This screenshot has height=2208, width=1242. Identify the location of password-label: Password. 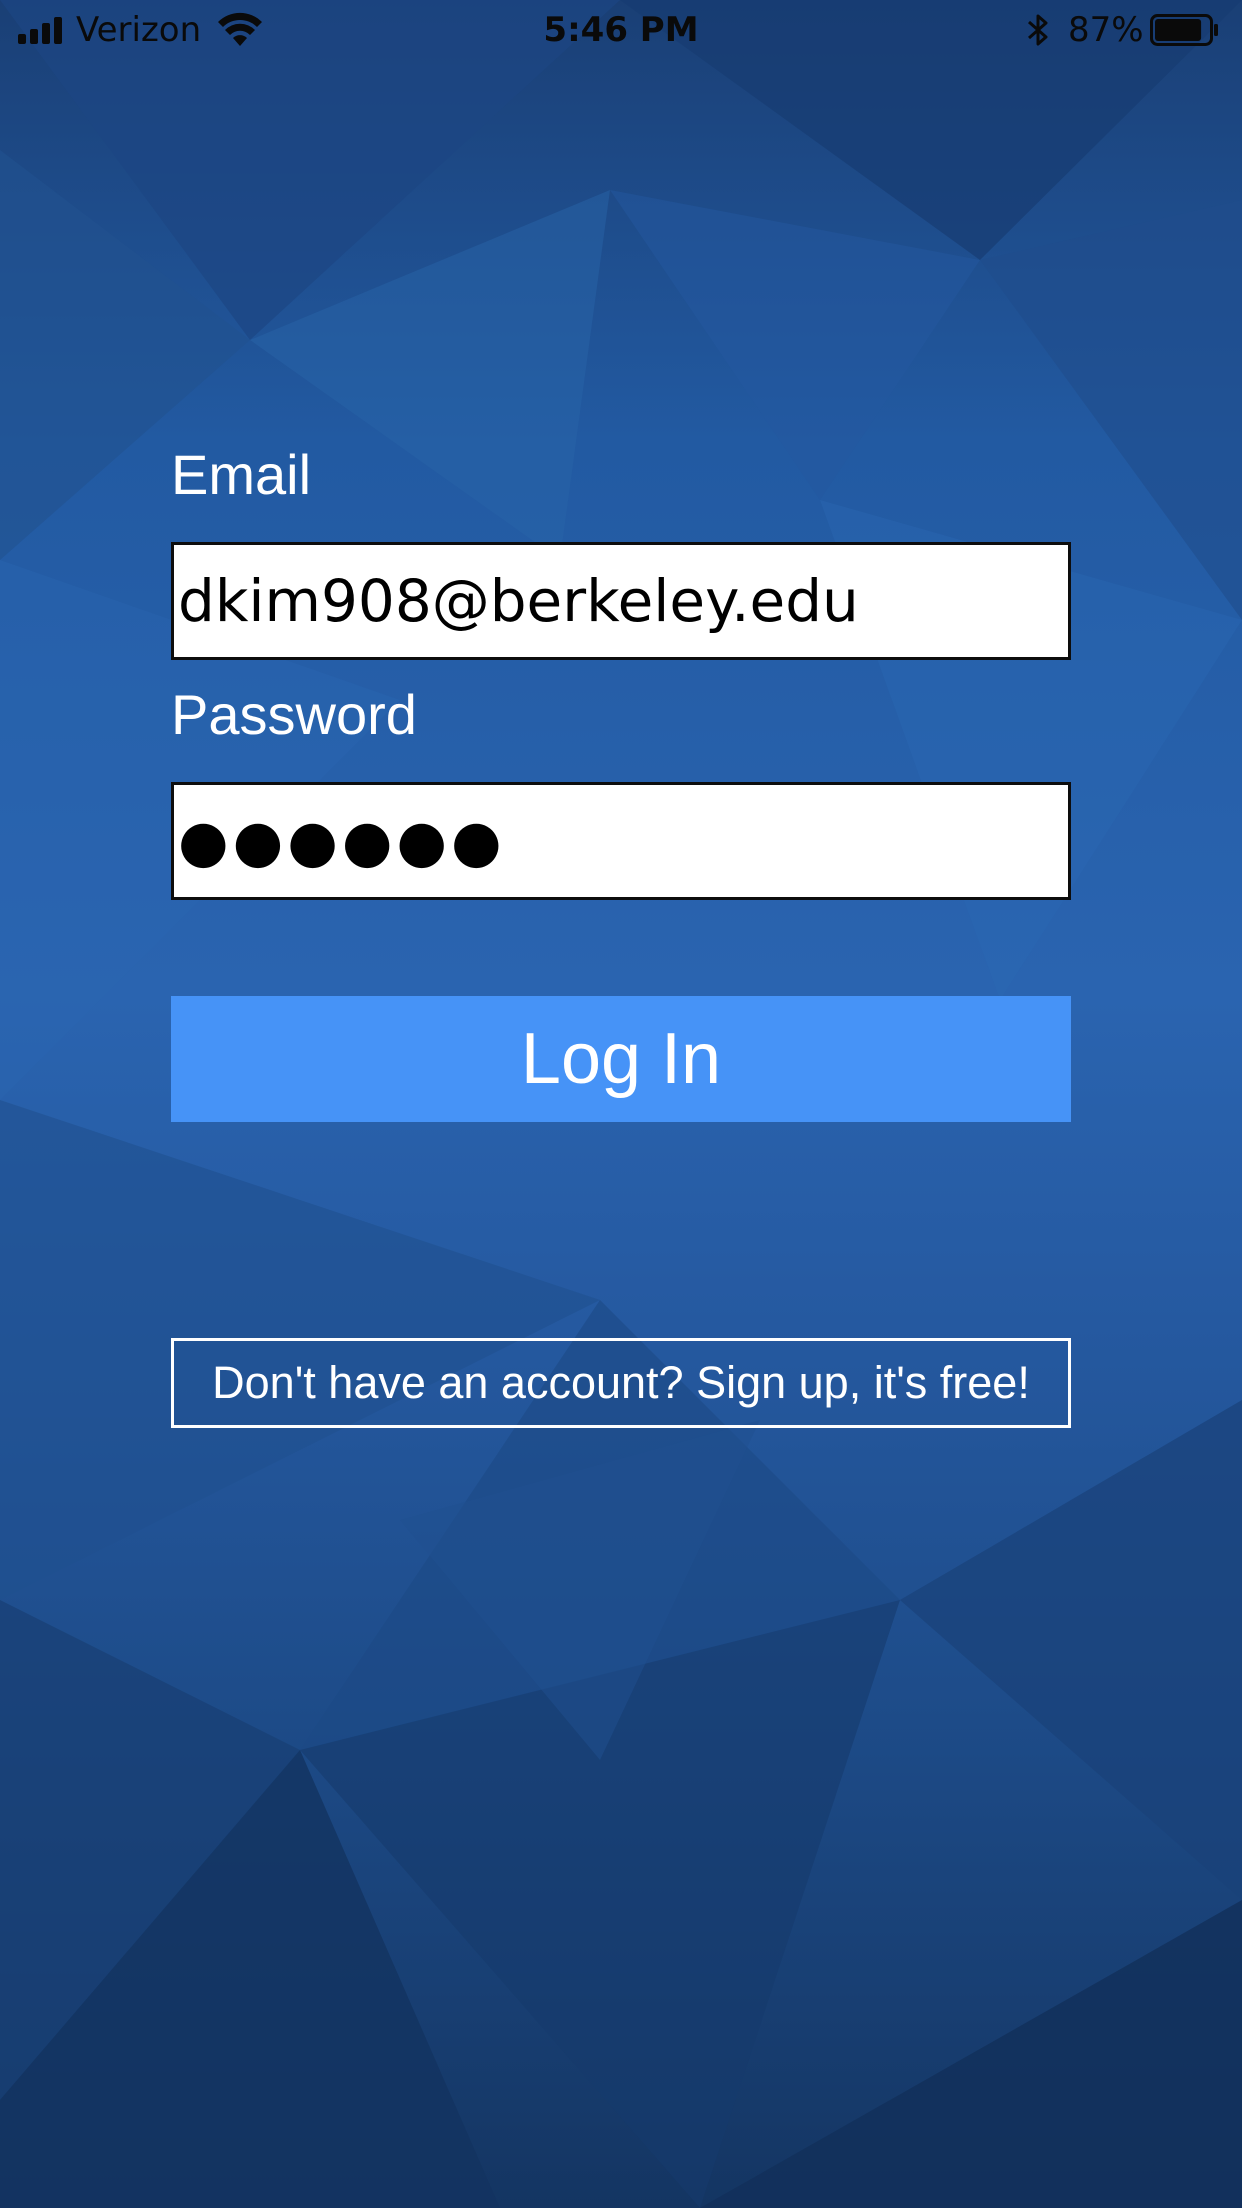
(294, 714).